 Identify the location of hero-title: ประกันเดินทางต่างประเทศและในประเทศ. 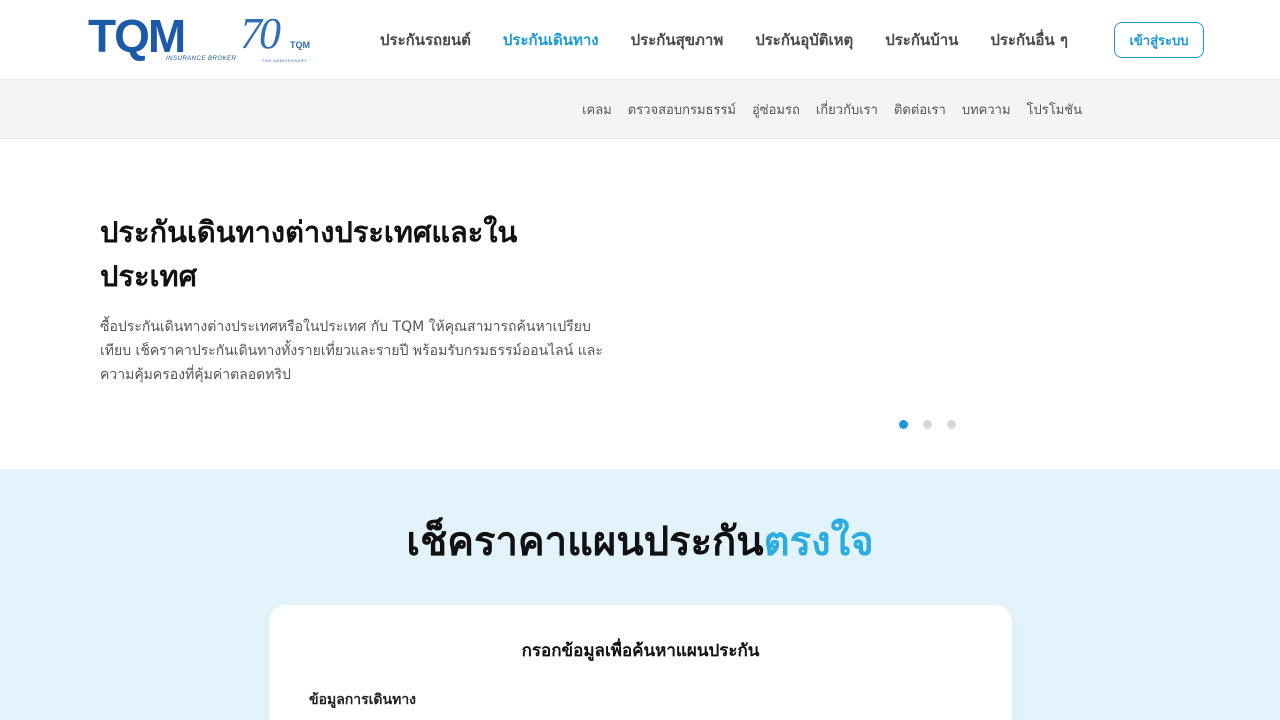
(309, 254).